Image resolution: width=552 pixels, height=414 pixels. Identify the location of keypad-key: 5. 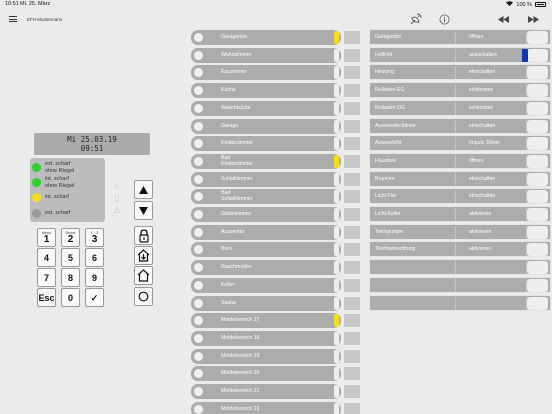
(70, 257).